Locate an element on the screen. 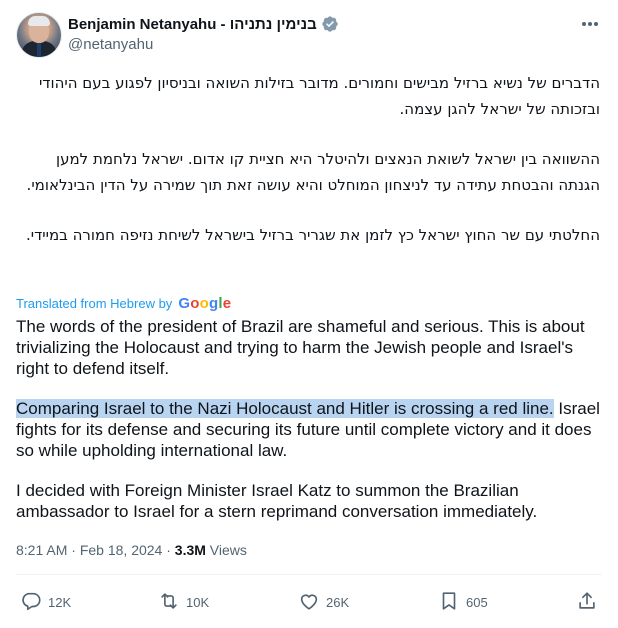 The height and width of the screenshot is (628, 618). bookmark-button: 605 is located at coordinates (463, 602).